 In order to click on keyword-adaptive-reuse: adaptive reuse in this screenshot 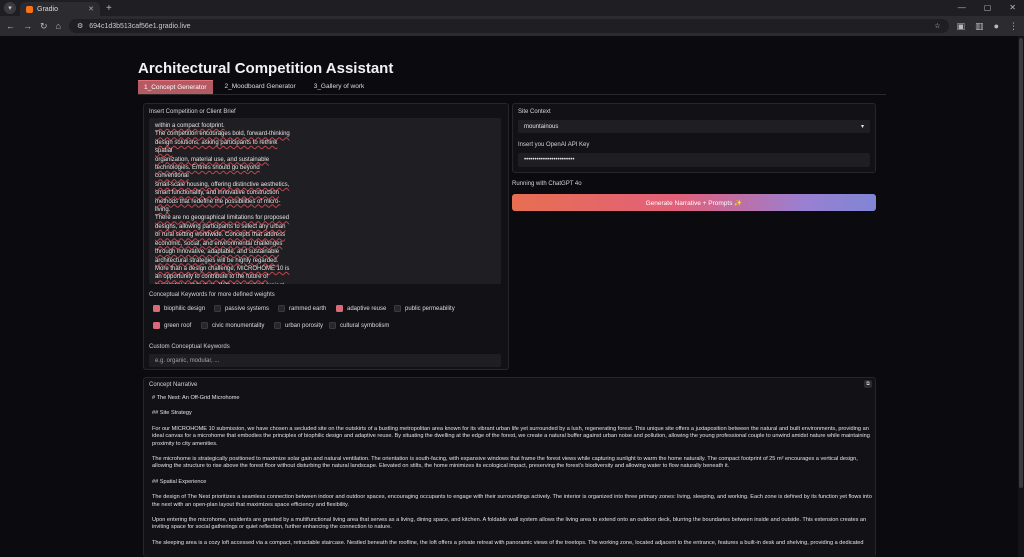, I will do `click(361, 308)`.